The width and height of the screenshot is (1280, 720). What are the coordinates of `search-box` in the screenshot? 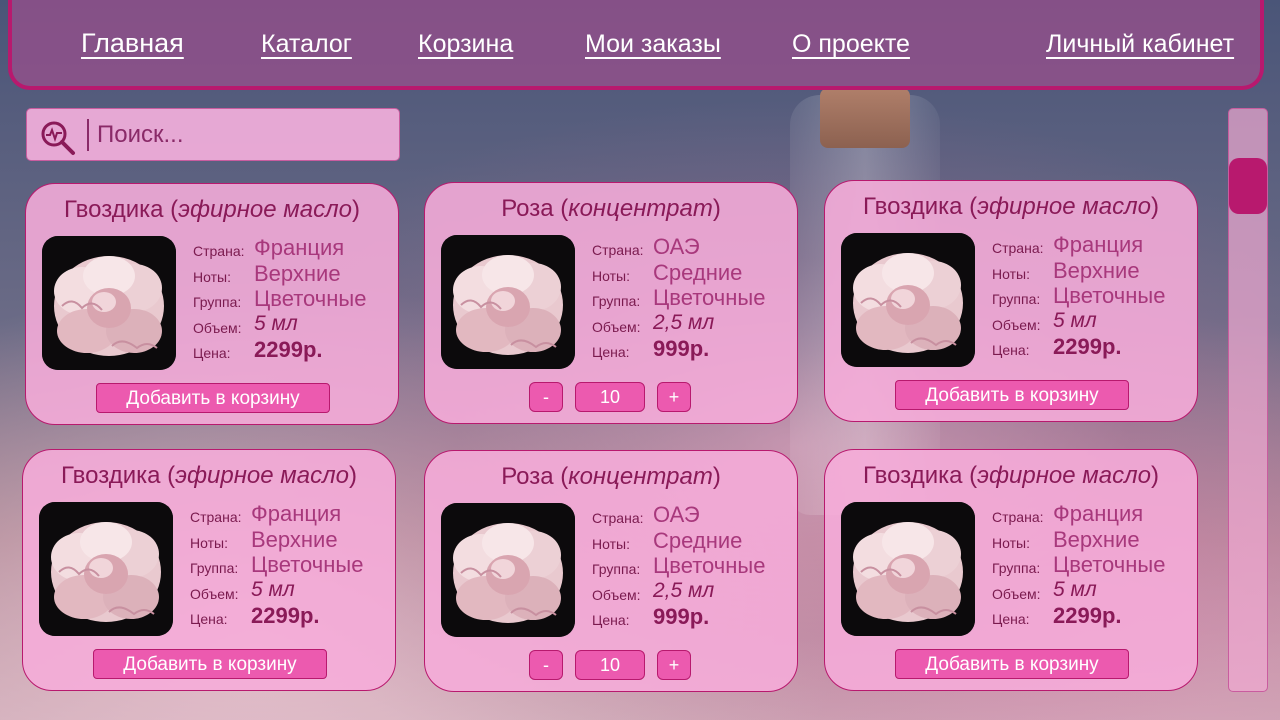 It's located at (213, 134).